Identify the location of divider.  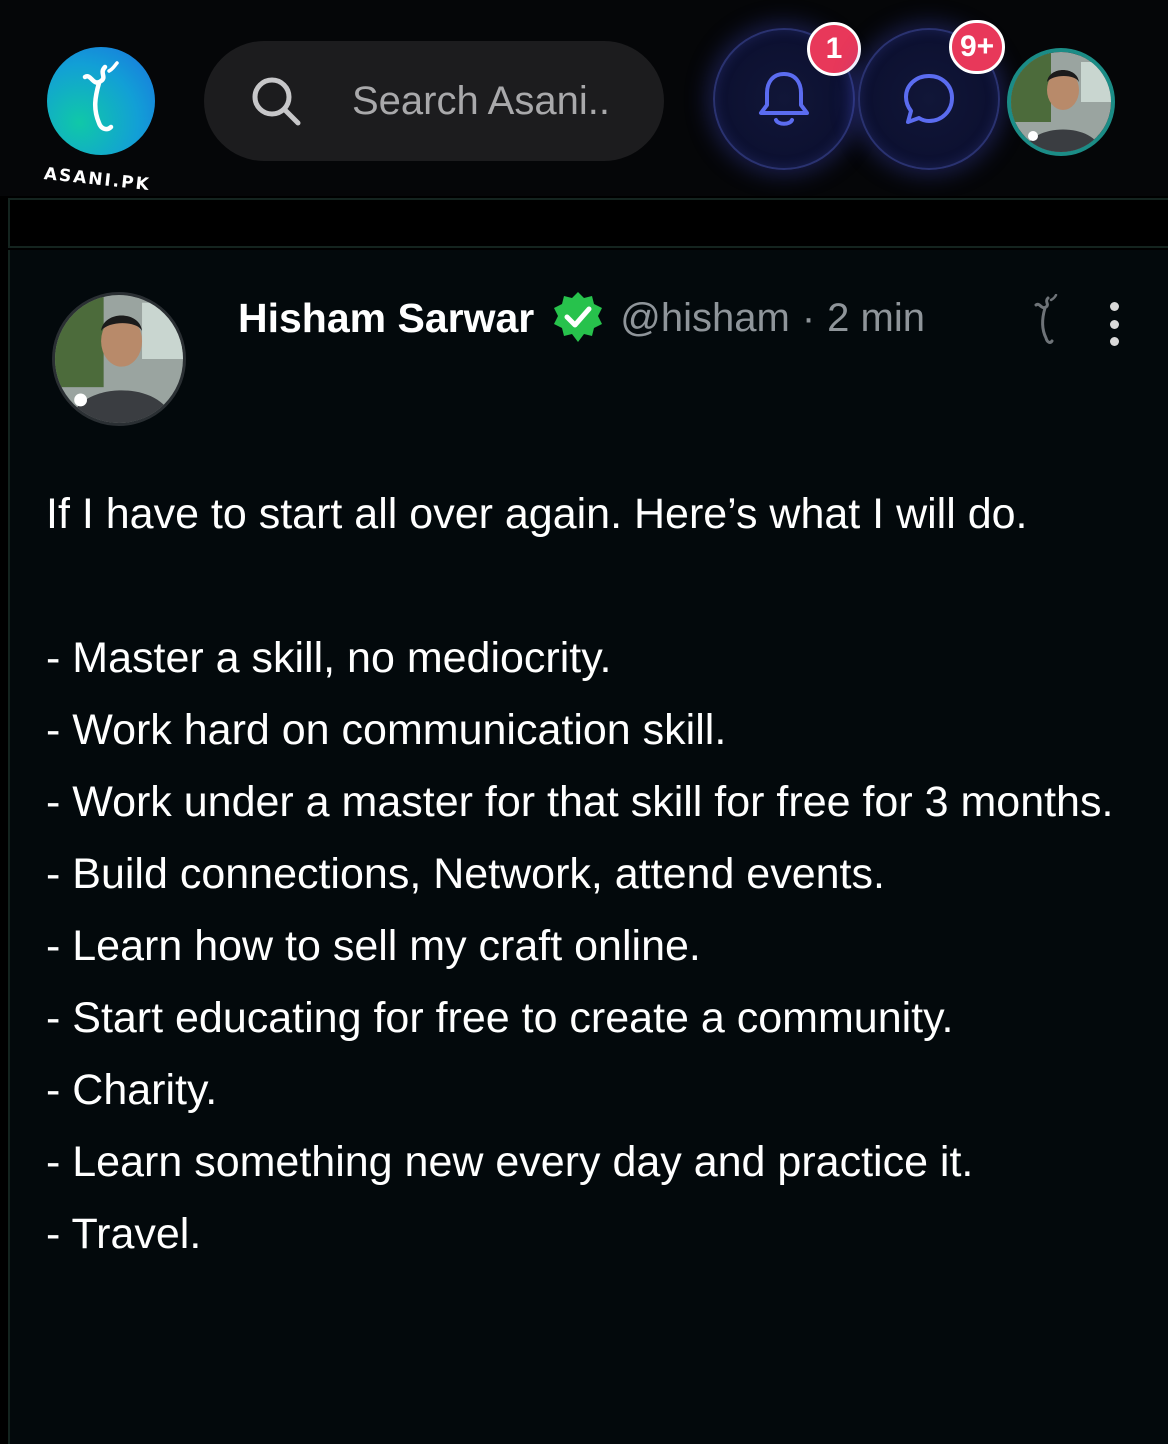
(588, 223).